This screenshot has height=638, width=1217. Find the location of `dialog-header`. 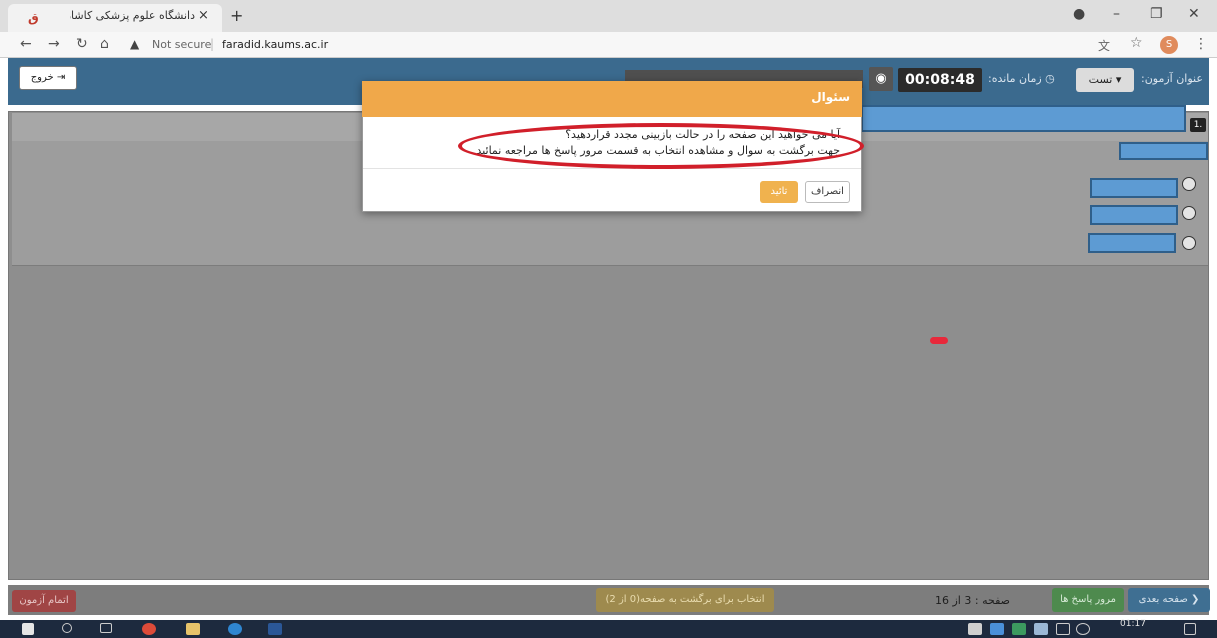

dialog-header is located at coordinates (612, 99).